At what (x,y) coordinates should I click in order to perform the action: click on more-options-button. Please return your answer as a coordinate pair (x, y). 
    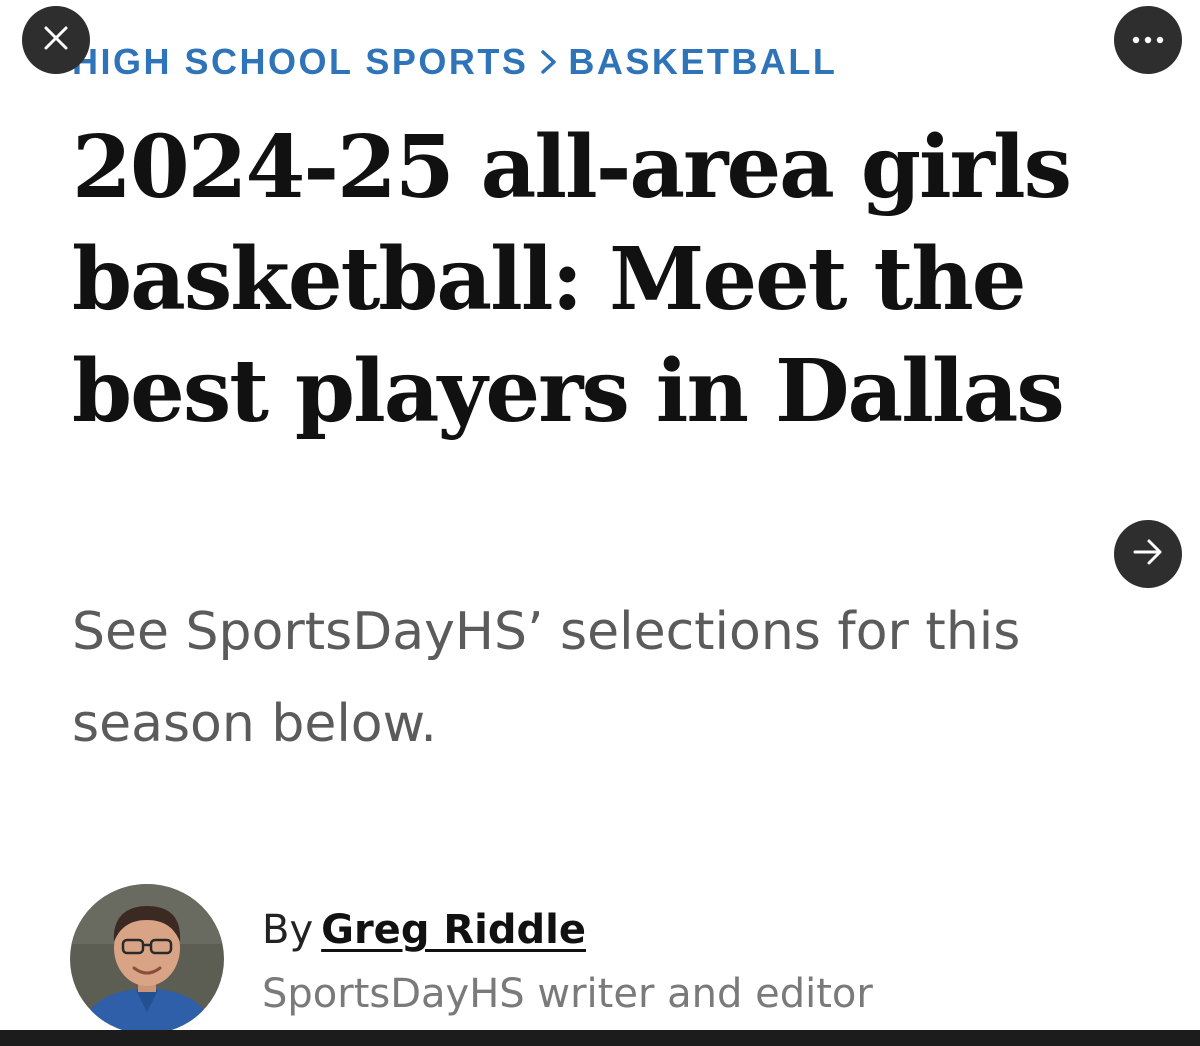
    Looking at the image, I should click on (1148, 40).